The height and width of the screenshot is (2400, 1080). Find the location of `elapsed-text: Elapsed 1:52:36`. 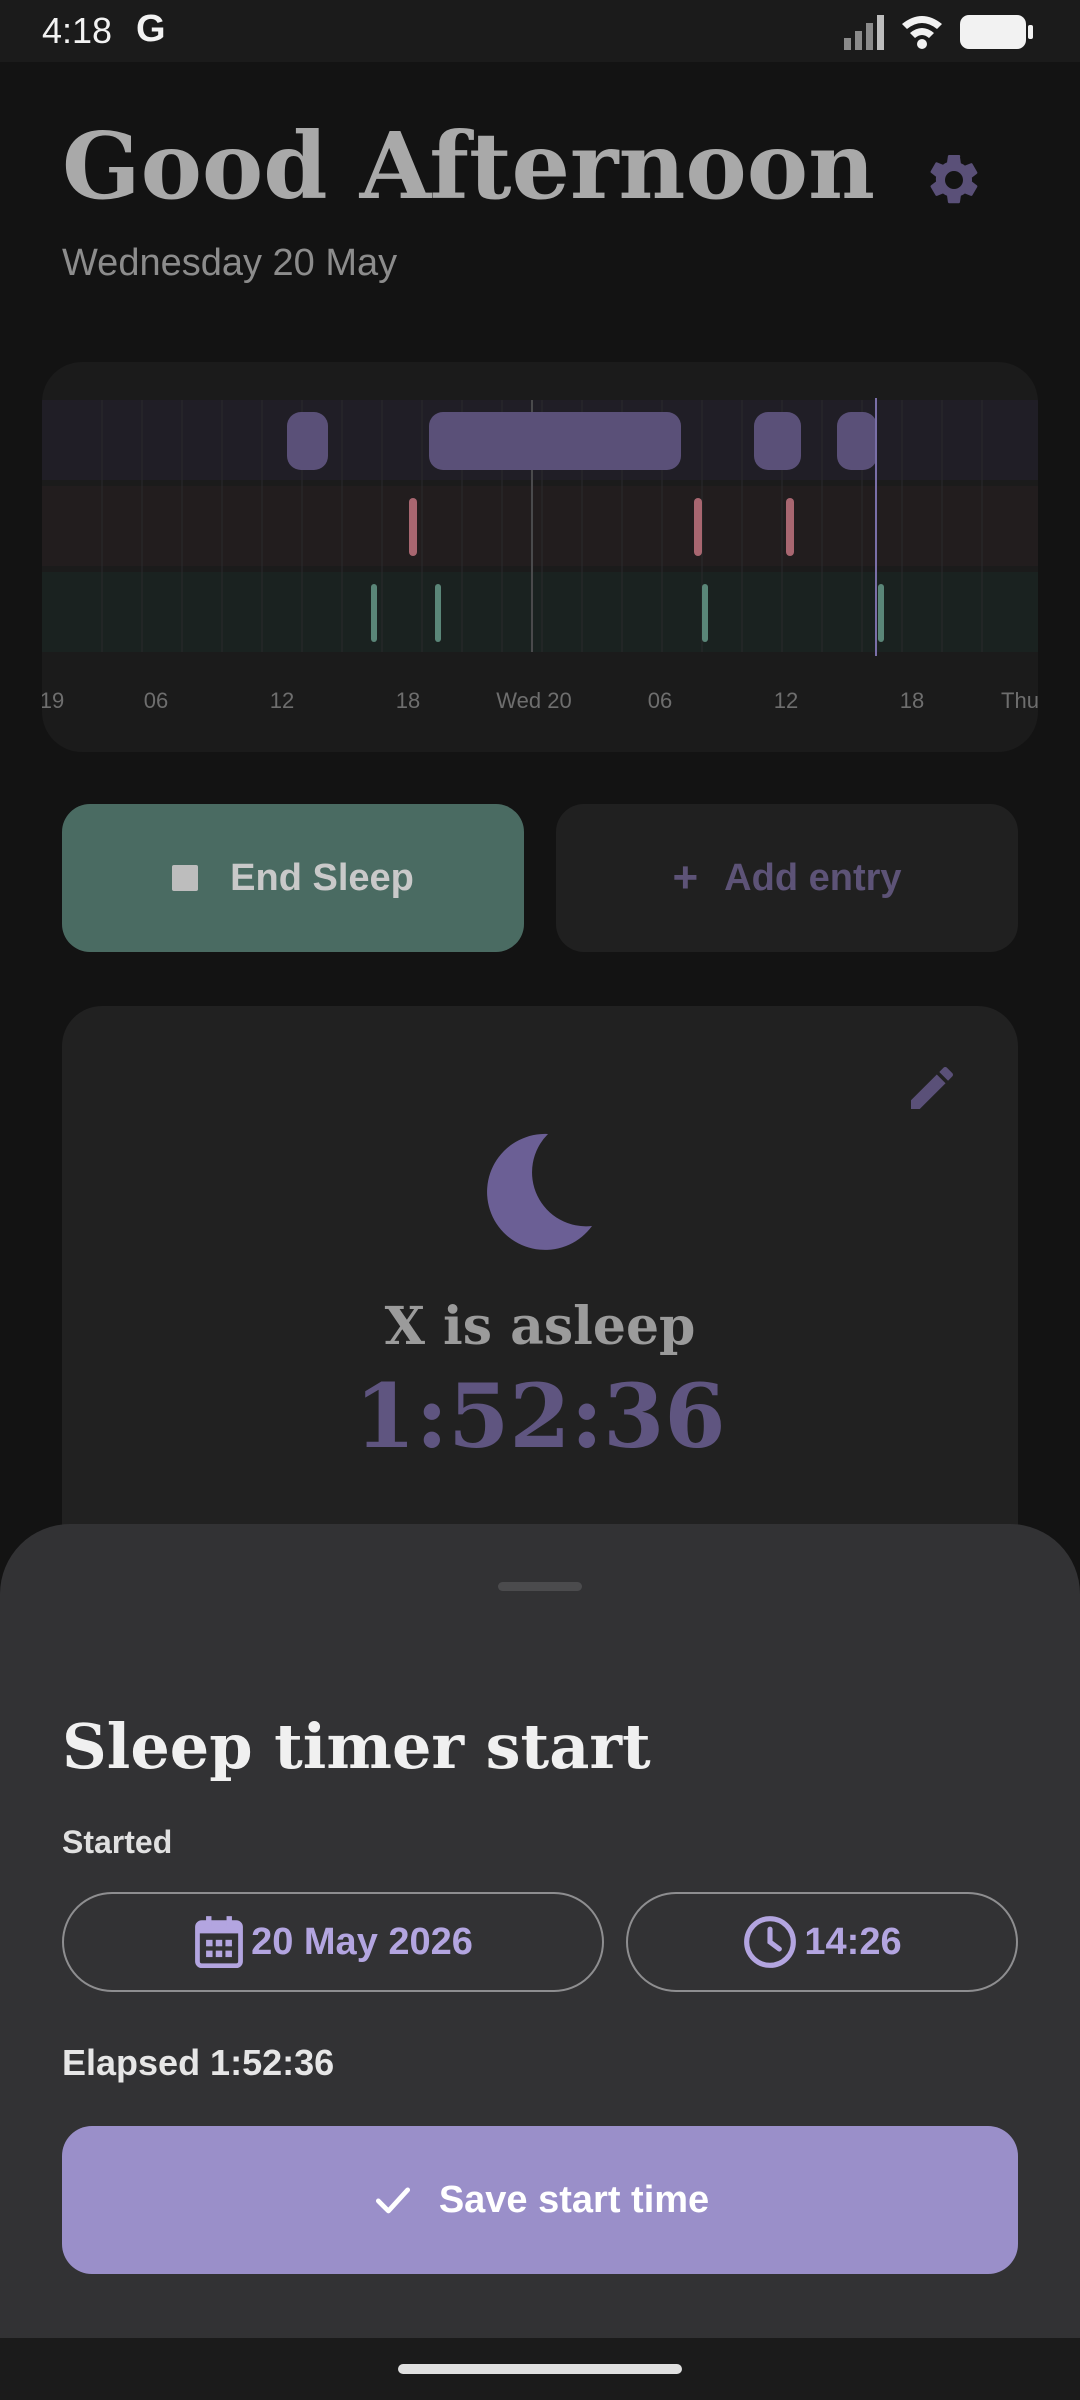

elapsed-text: Elapsed 1:52:36 is located at coordinates (198, 2062).